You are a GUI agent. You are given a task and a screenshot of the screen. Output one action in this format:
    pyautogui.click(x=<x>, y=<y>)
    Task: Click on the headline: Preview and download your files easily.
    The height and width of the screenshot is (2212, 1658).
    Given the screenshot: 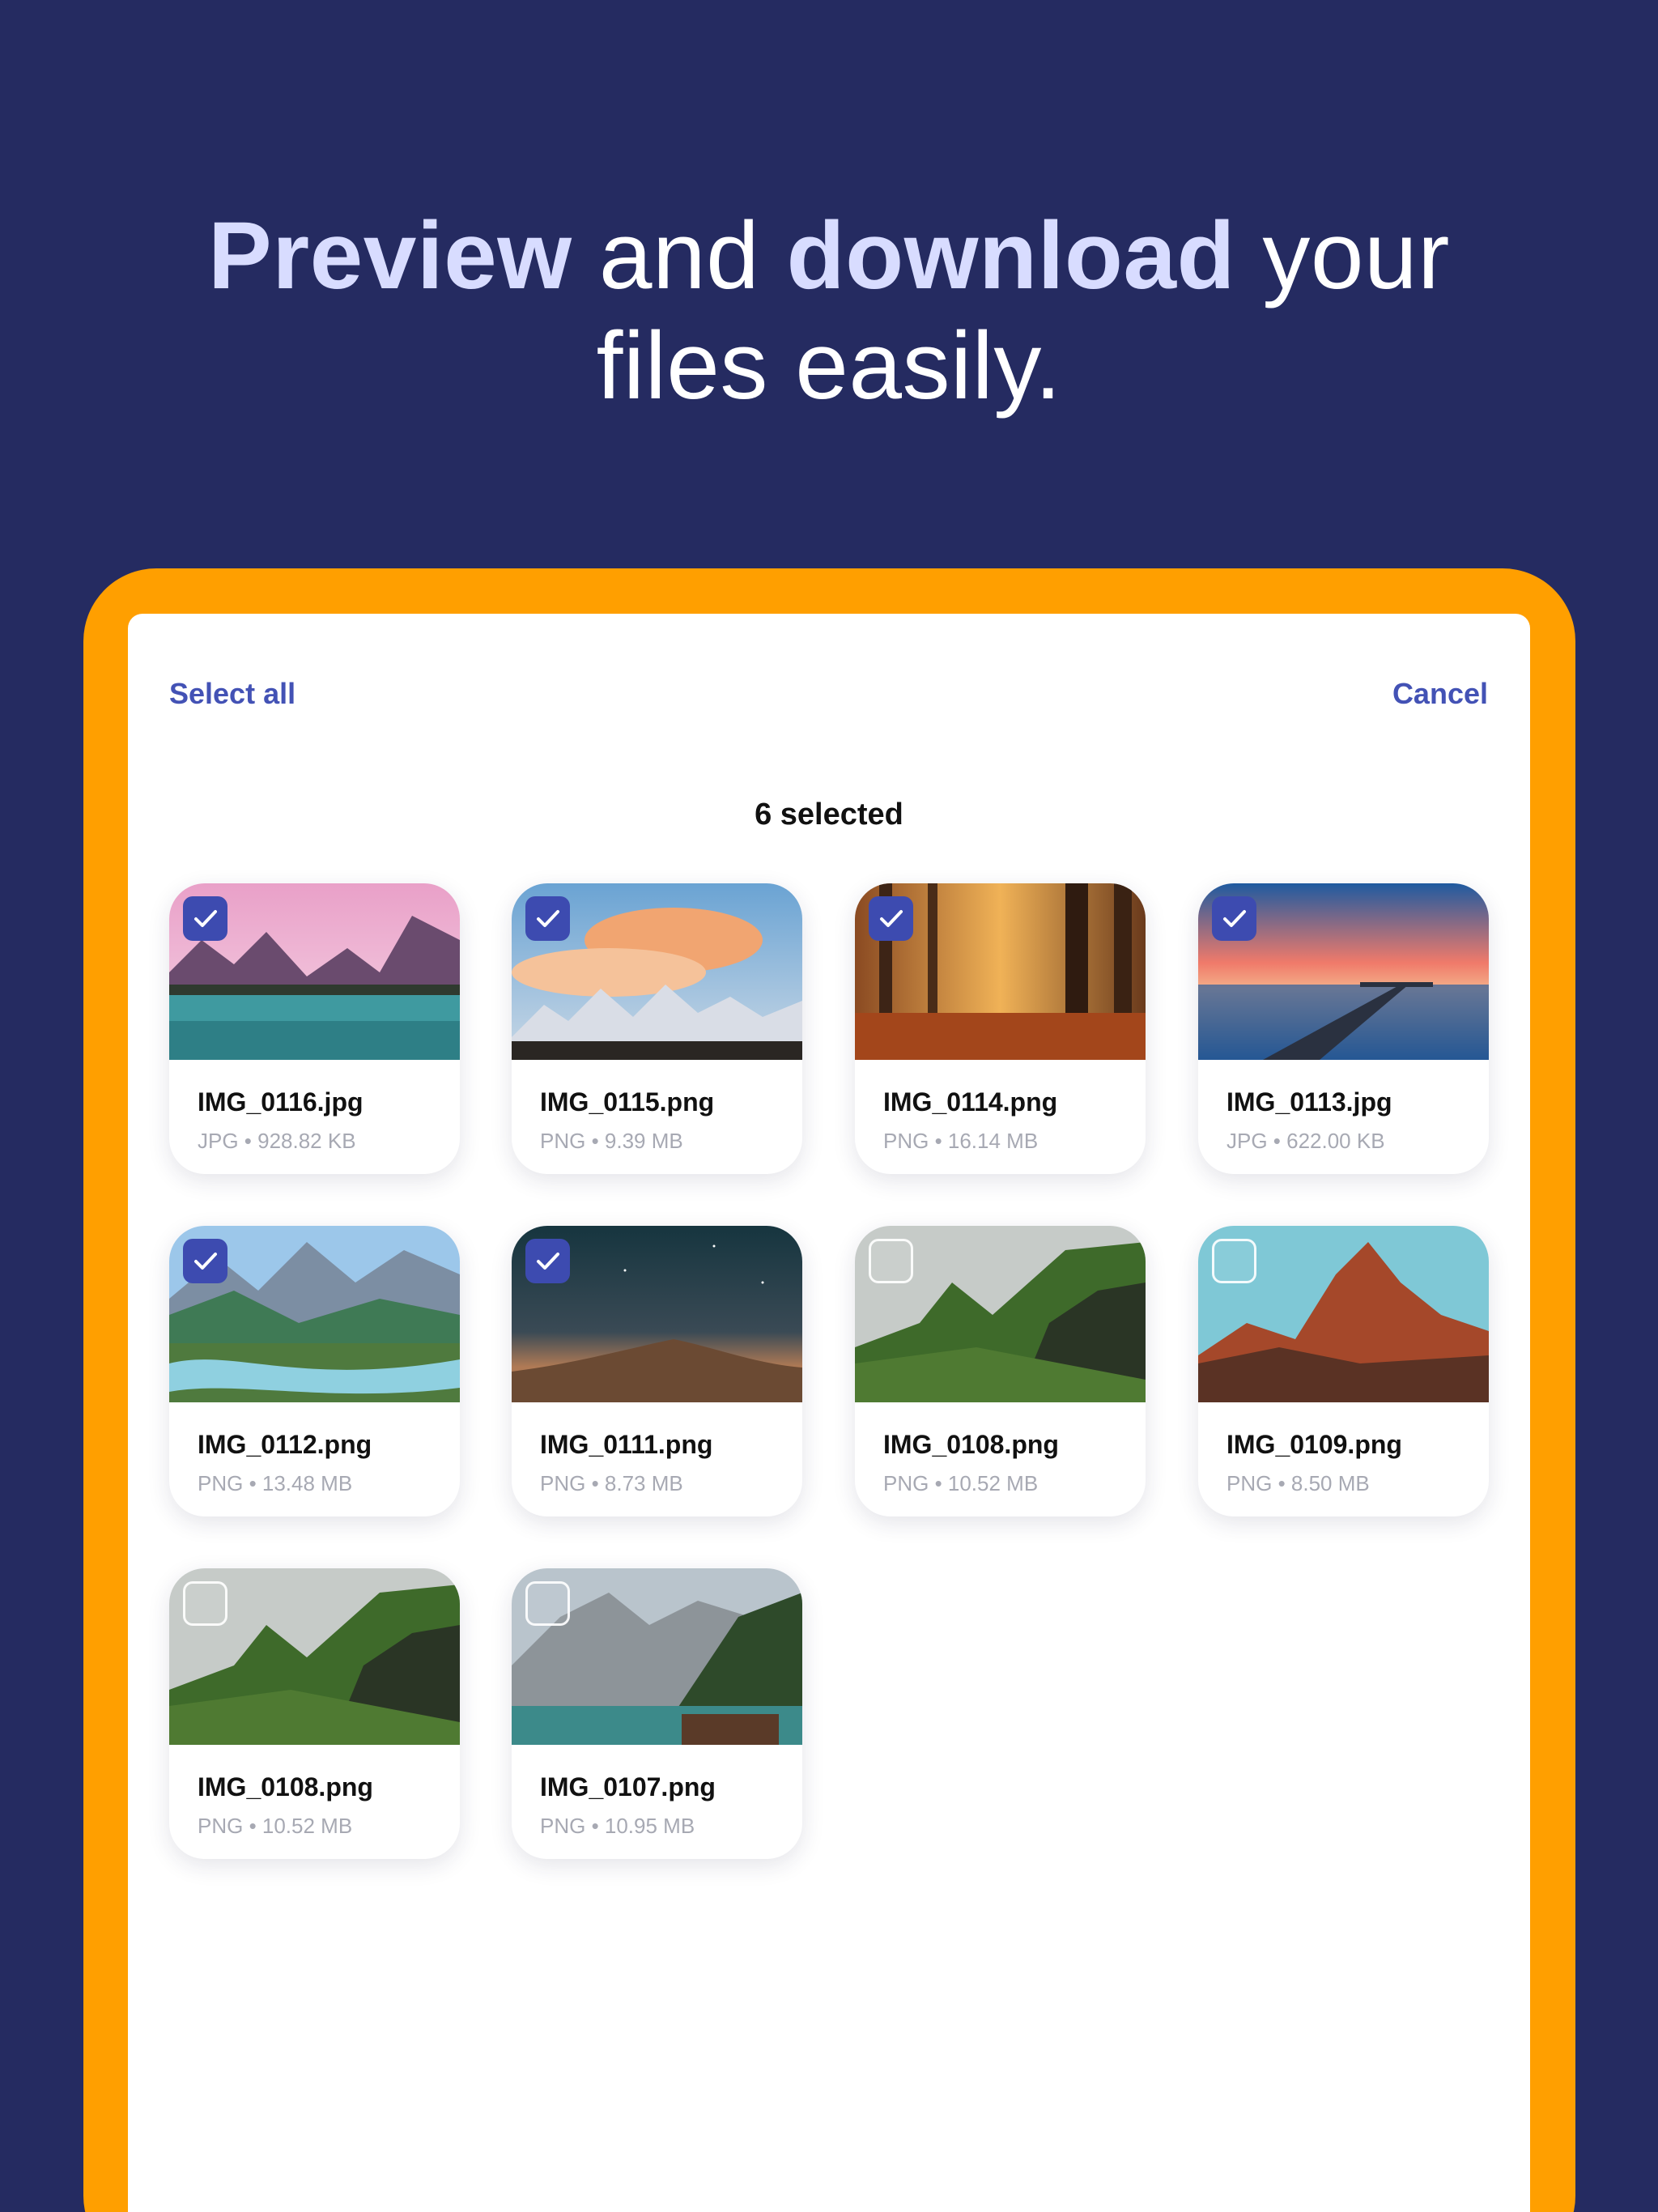 What is the action you would take?
    pyautogui.click(x=829, y=311)
    